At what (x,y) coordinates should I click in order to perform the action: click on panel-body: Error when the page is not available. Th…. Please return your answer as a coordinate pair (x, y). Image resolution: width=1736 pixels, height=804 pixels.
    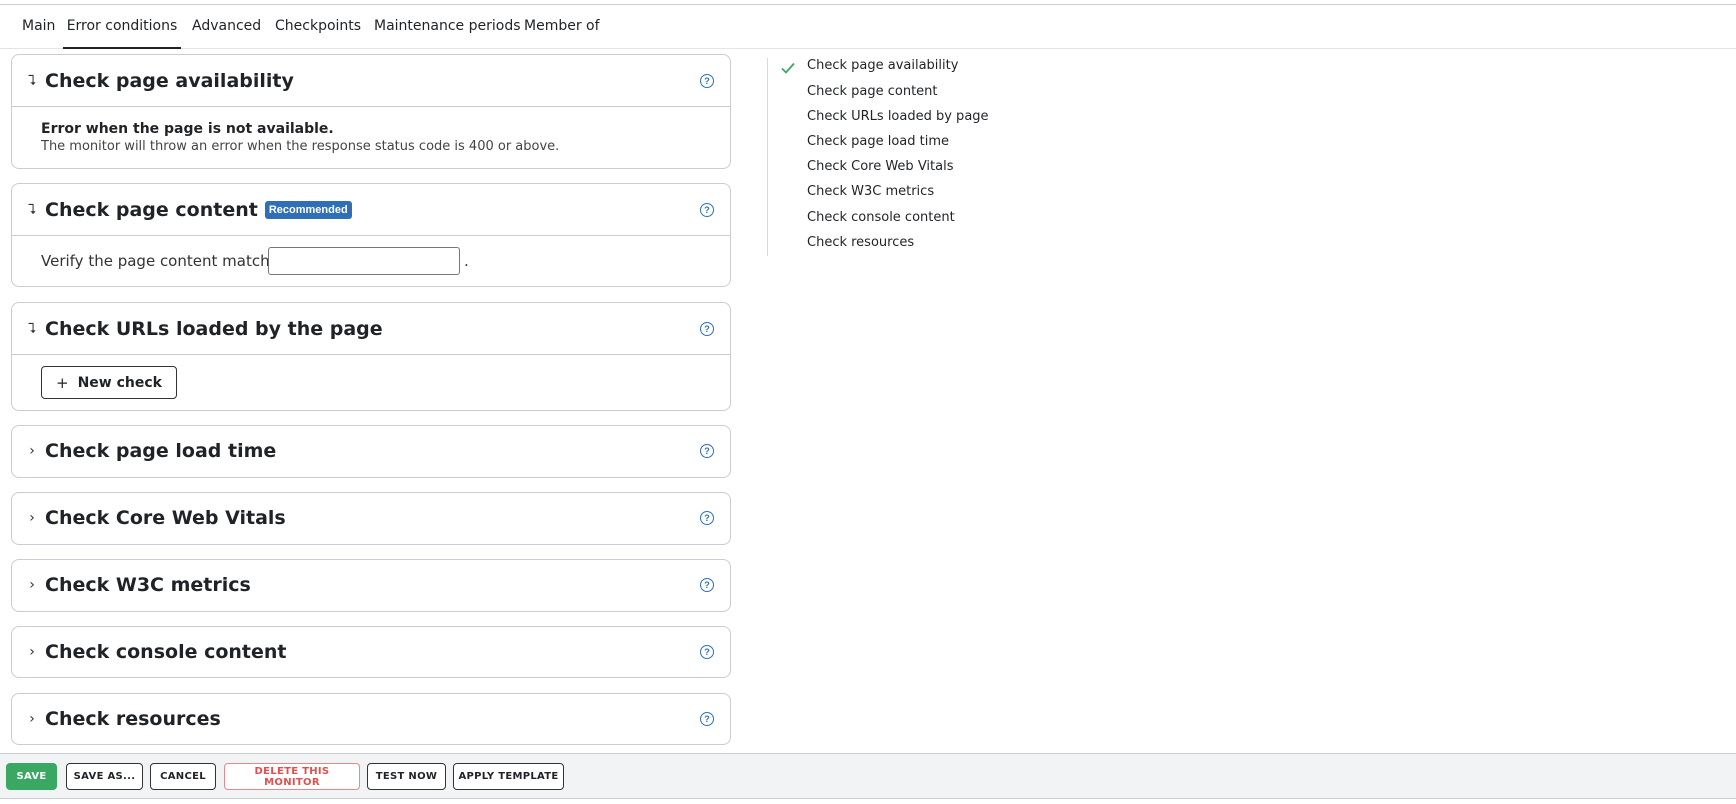
    Looking at the image, I should click on (371, 137).